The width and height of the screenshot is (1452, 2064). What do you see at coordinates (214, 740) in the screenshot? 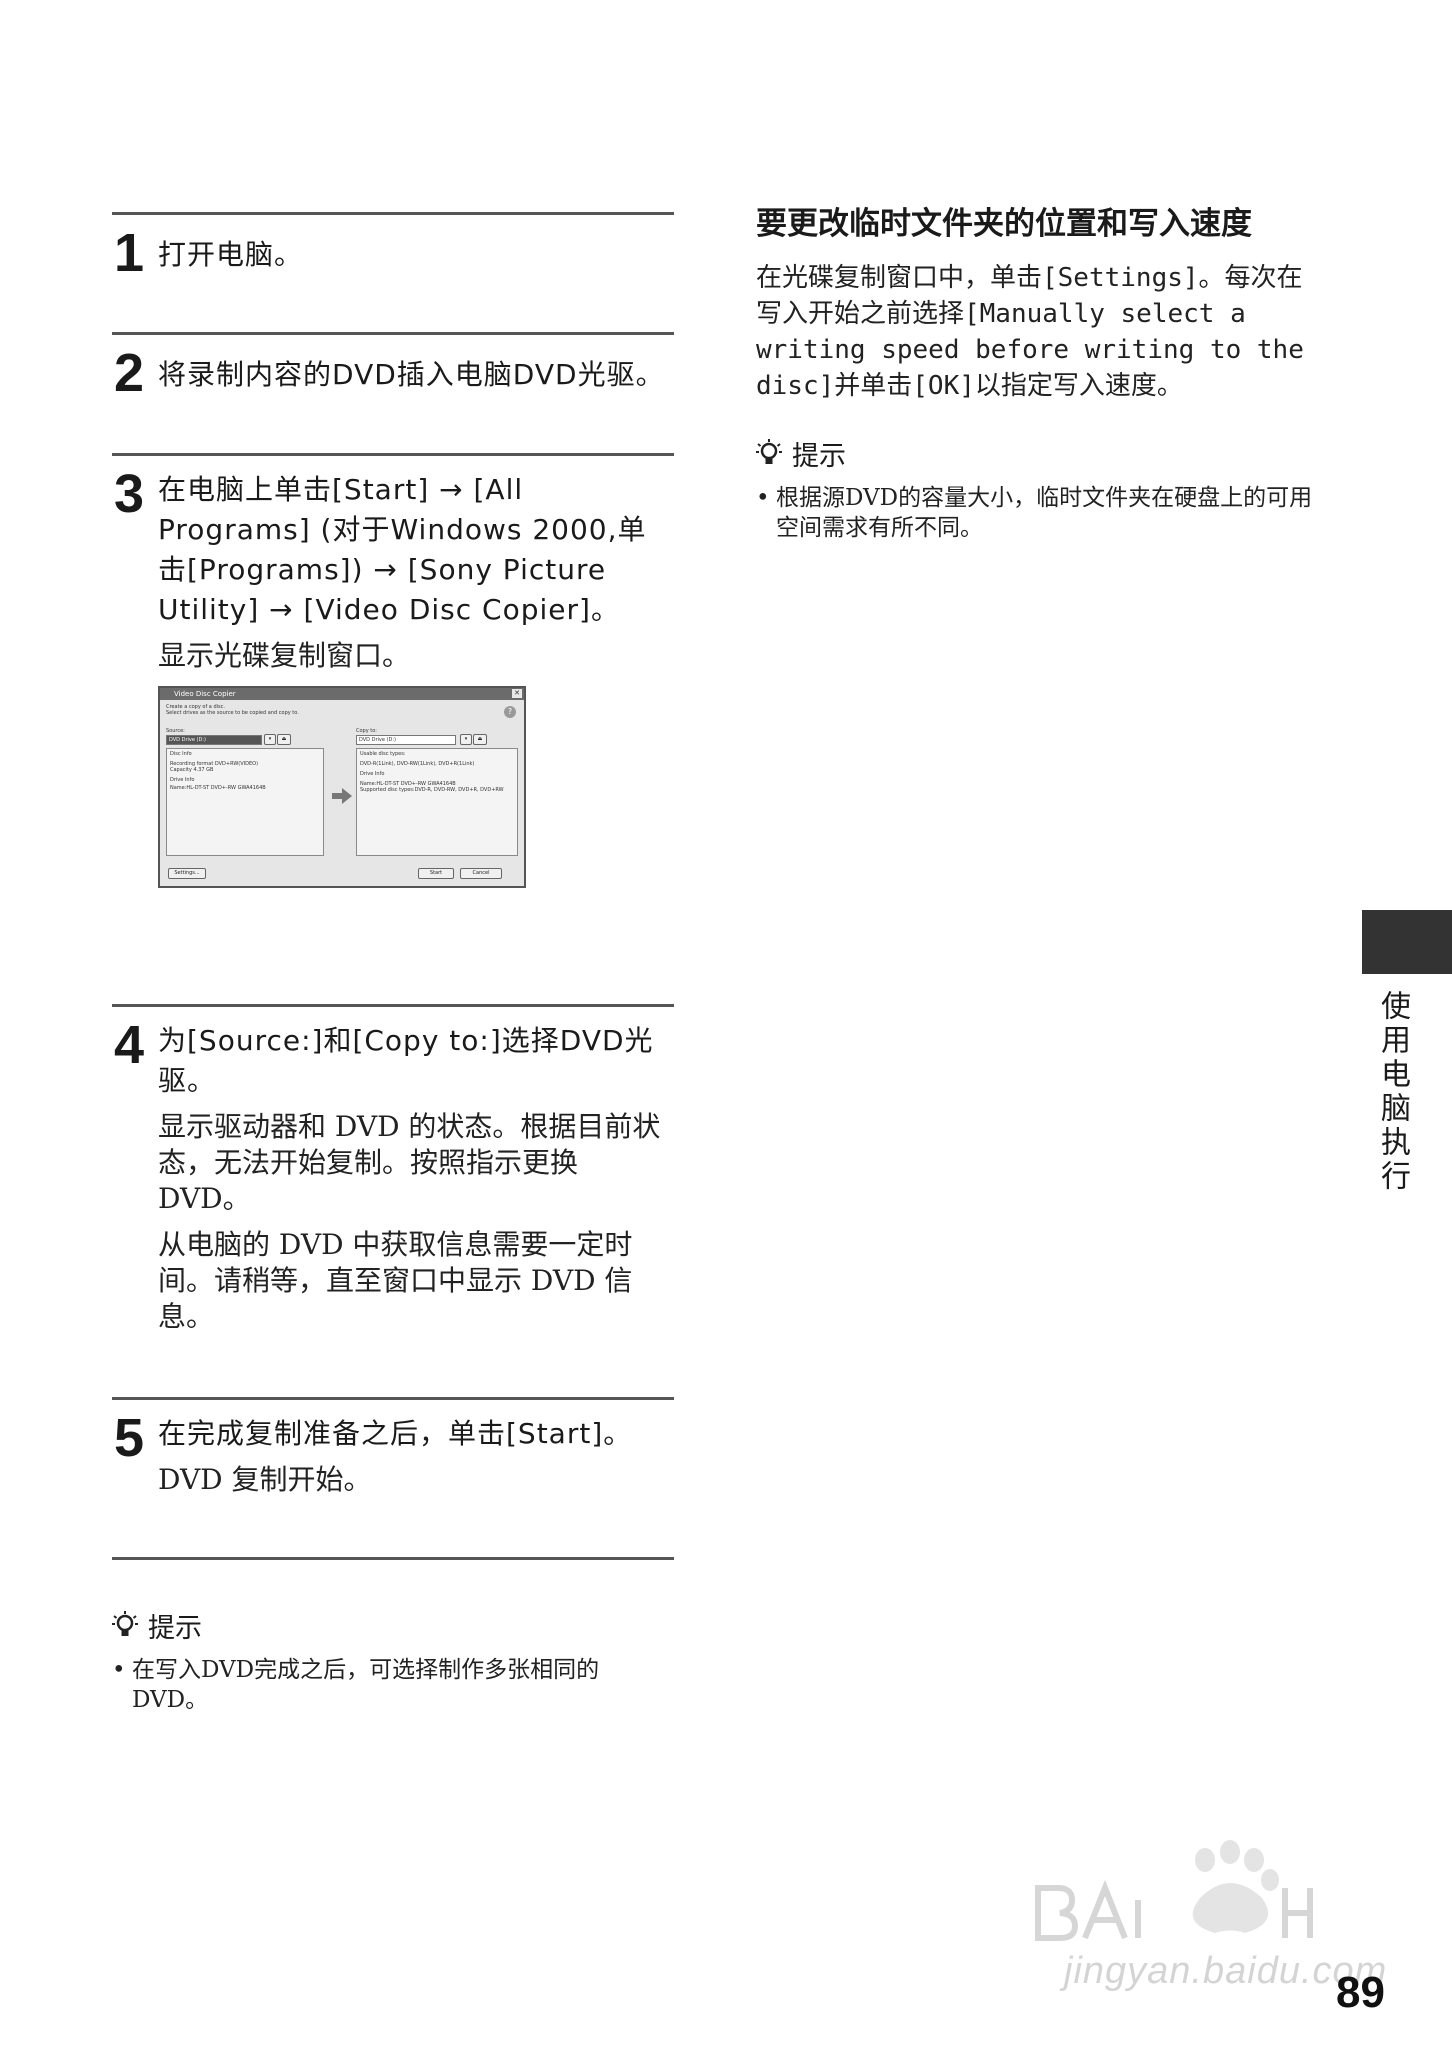
I see `source-select: DVD Drive (D:)` at bounding box center [214, 740].